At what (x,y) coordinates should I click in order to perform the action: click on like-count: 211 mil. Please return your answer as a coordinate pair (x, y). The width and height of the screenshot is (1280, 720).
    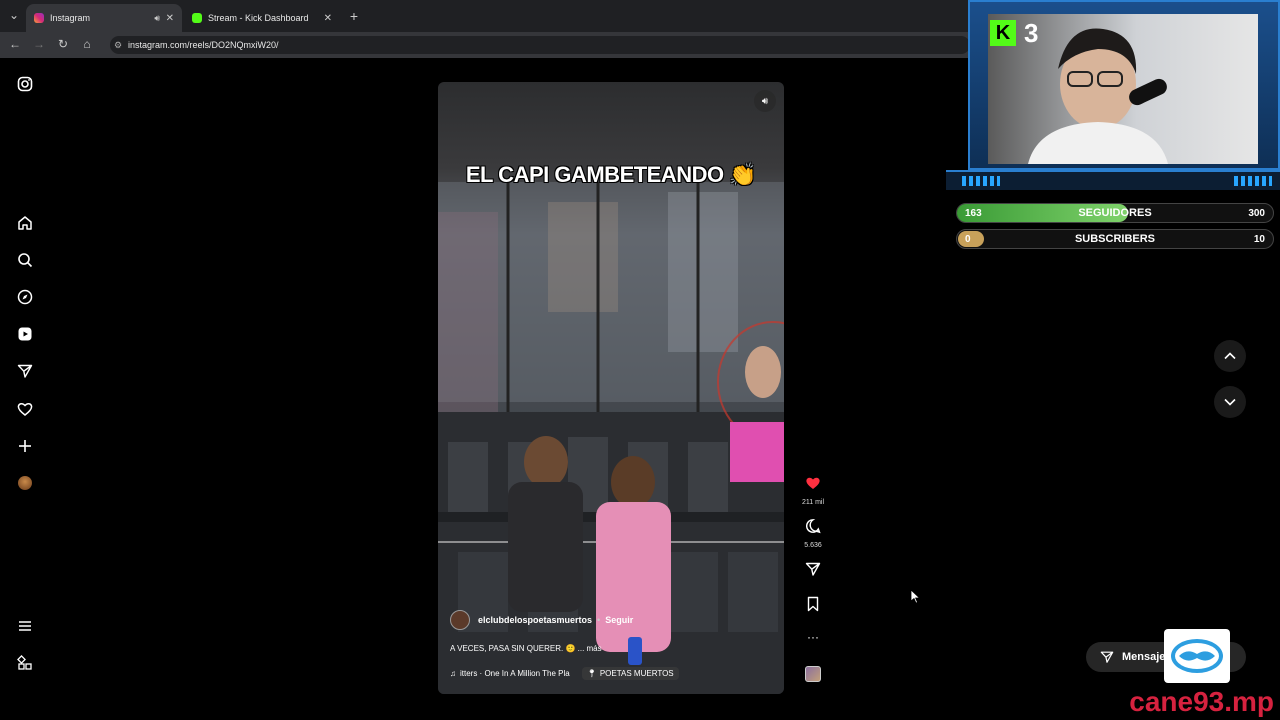
    Looking at the image, I should click on (813, 502).